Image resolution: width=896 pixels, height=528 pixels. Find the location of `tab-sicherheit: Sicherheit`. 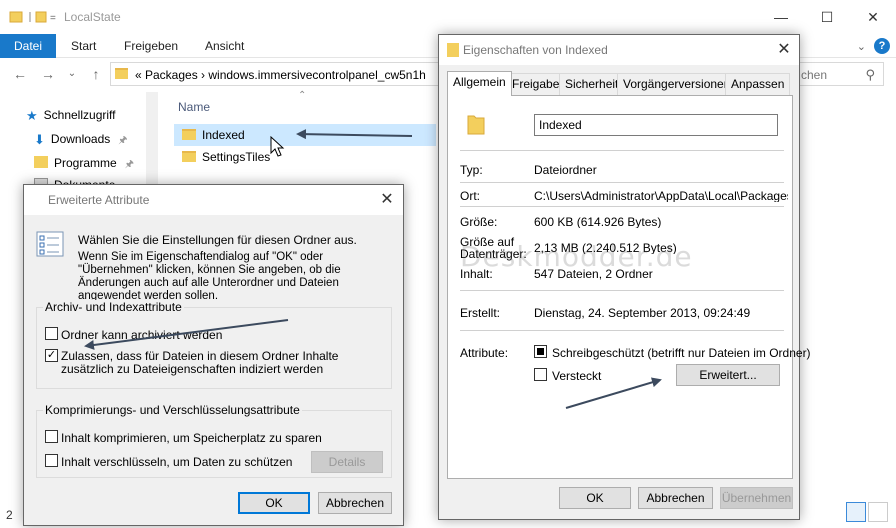

tab-sicherheit: Sicherheit is located at coordinates (592, 84).